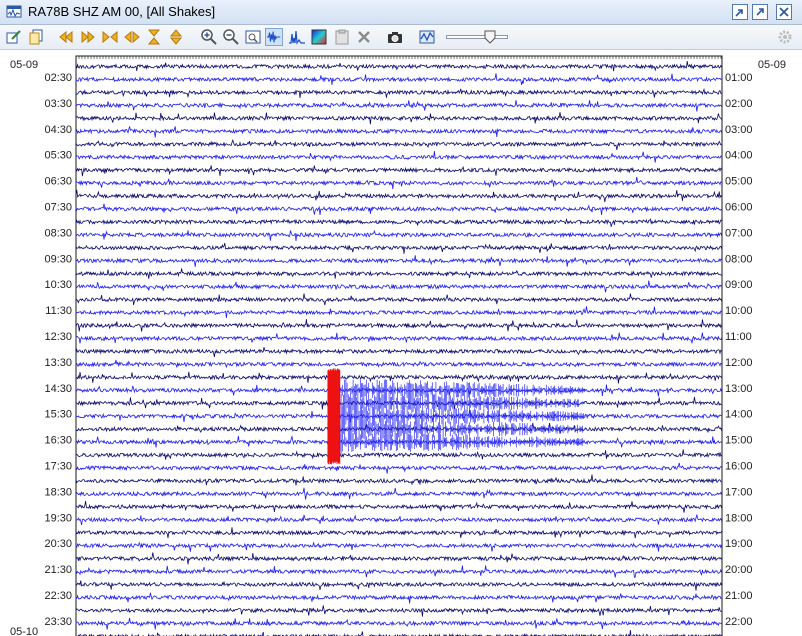 This screenshot has width=802, height=636. Describe the element at coordinates (88, 37) in the screenshot. I see `fast-forward-icon` at that location.